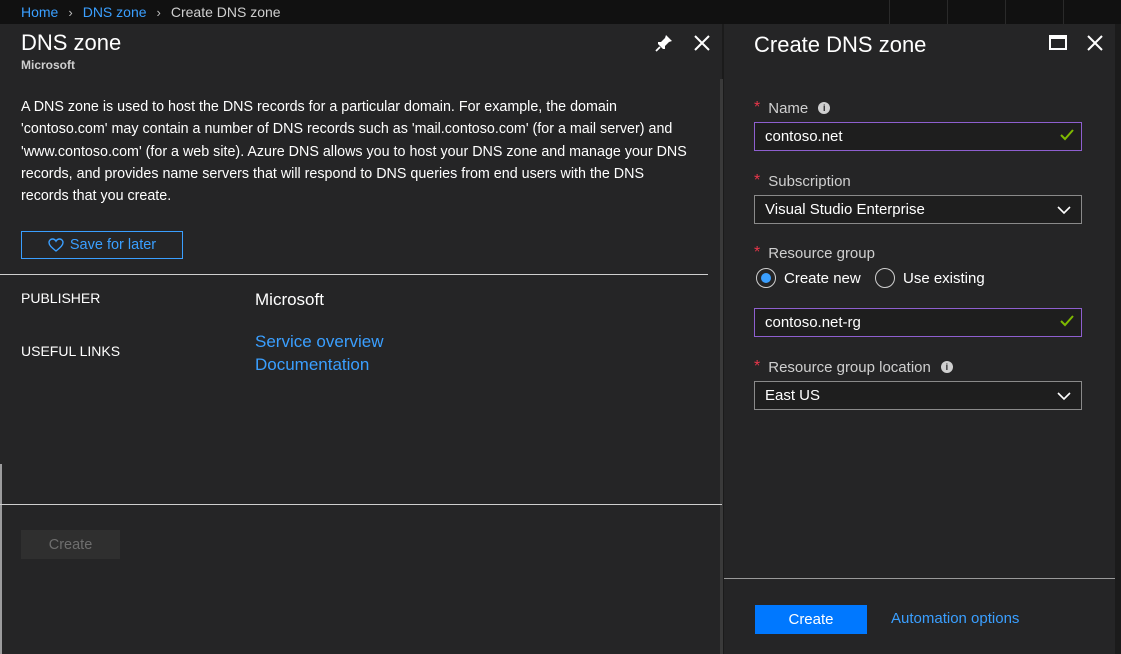 This screenshot has width=1121, height=654. I want to click on publisher-value: Microsoft, so click(289, 299).